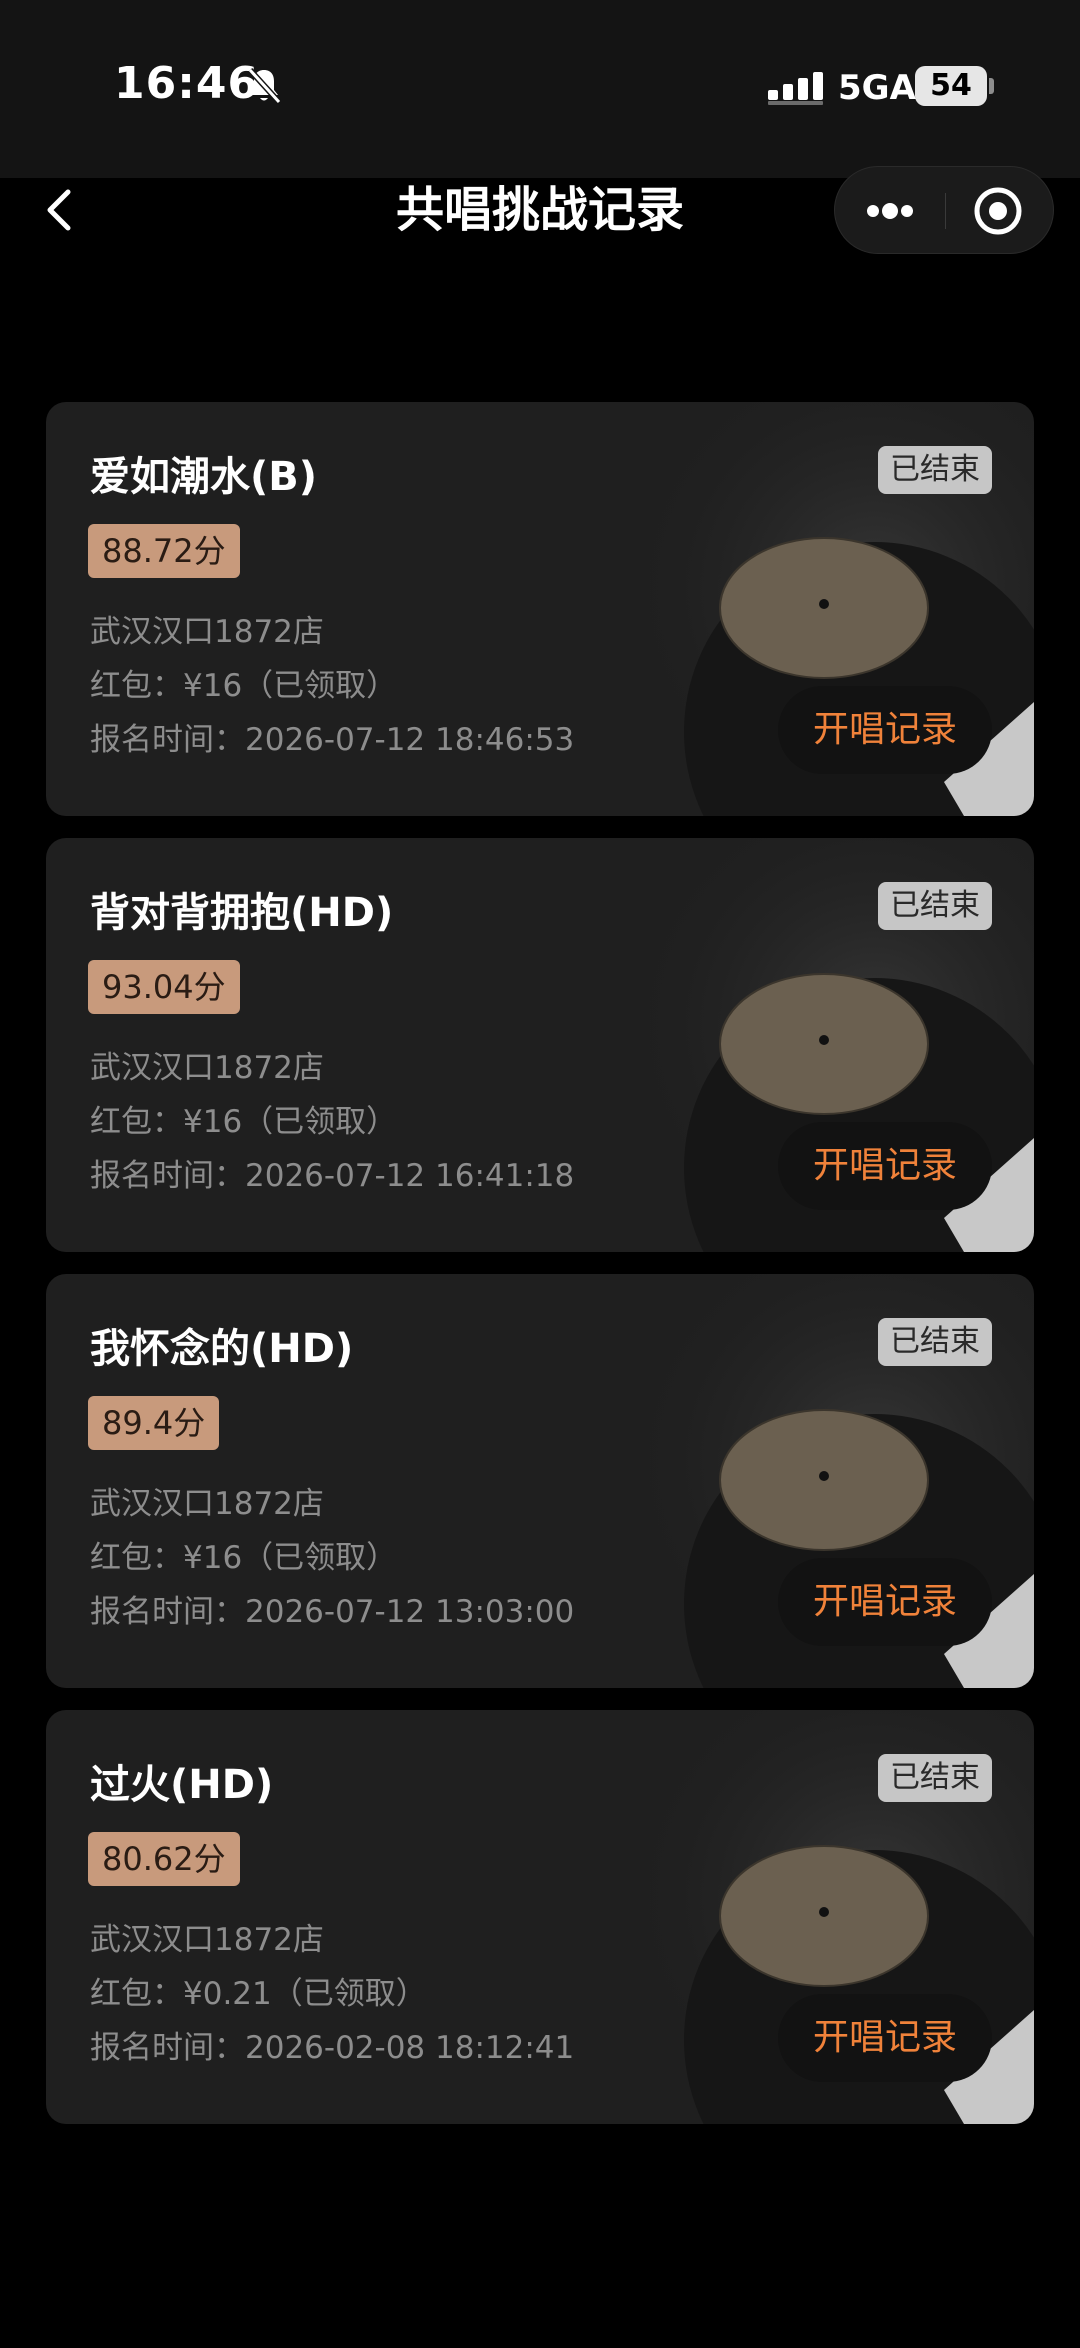  I want to click on song-title: 爱如潮水(B), so click(204, 477).